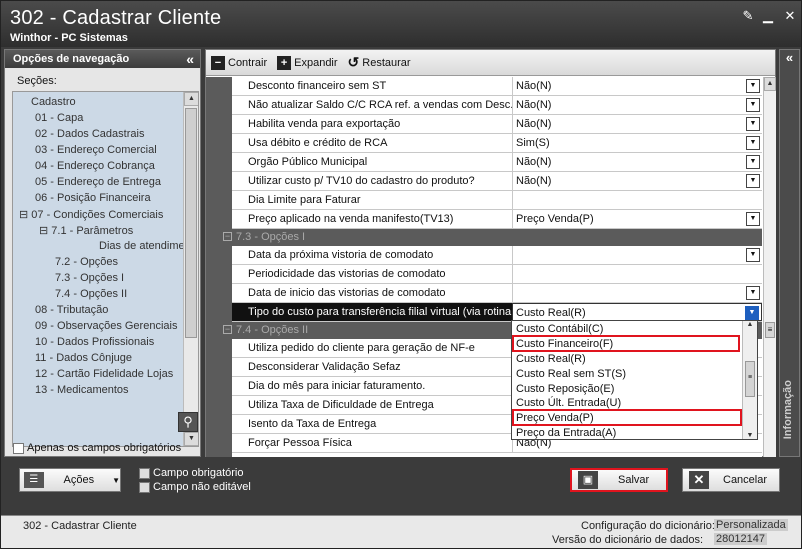 The image size is (802, 549). What do you see at coordinates (637, 312) in the screenshot?
I see `row-value-combobox: Custo Real(R) ▼` at bounding box center [637, 312].